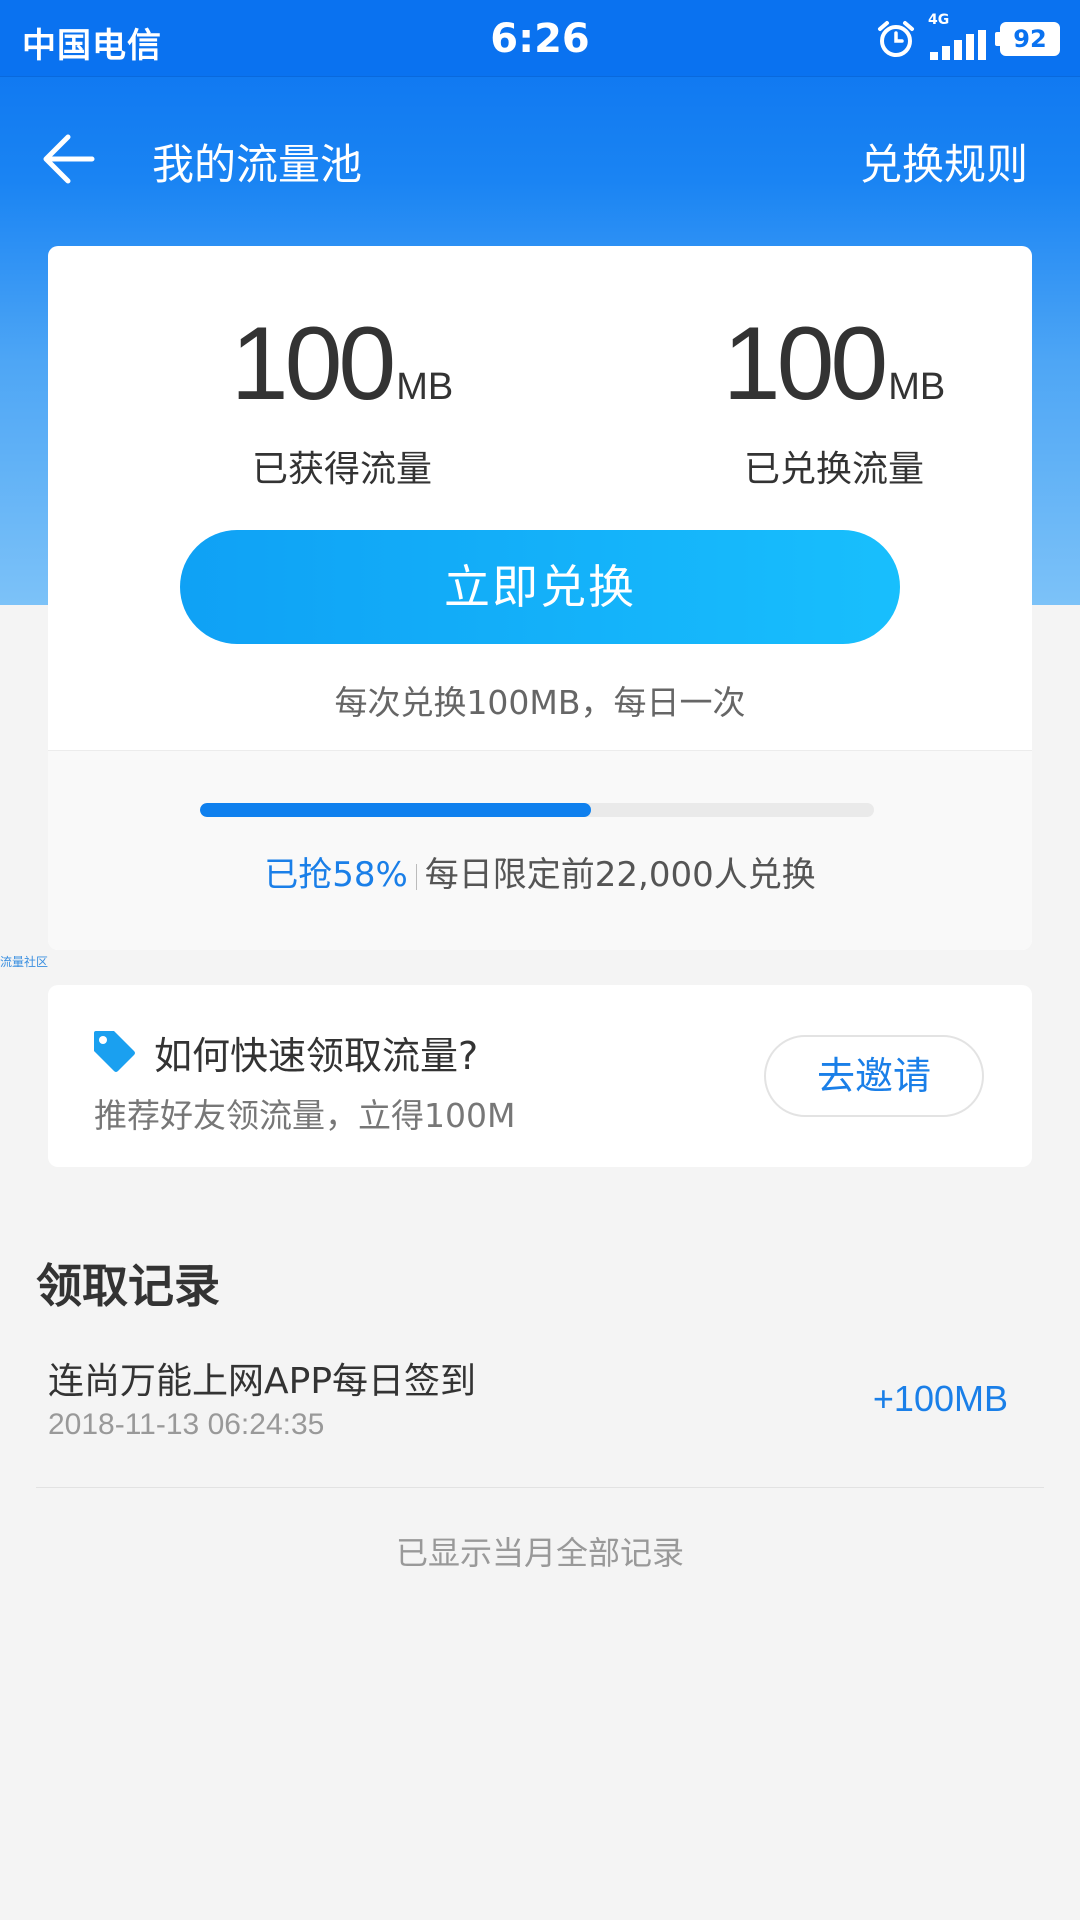  Describe the element at coordinates (316, 1056) in the screenshot. I see `invite-title: 如何快速领取流量?` at that location.